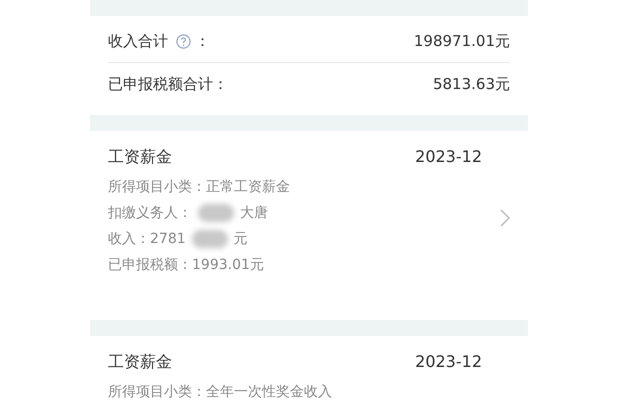 Image resolution: width=617 pixels, height=400 pixels. I want to click on record-detail: 元, so click(241, 239).